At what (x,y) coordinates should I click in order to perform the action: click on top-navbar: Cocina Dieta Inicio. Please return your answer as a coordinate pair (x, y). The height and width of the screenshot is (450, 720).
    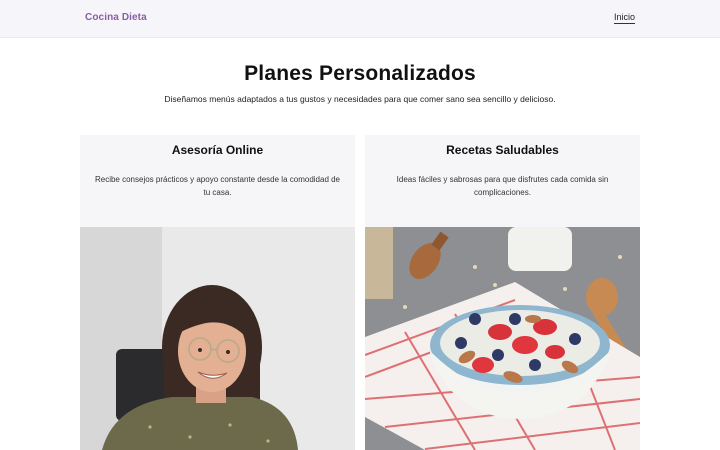
    Looking at the image, I should click on (360, 19).